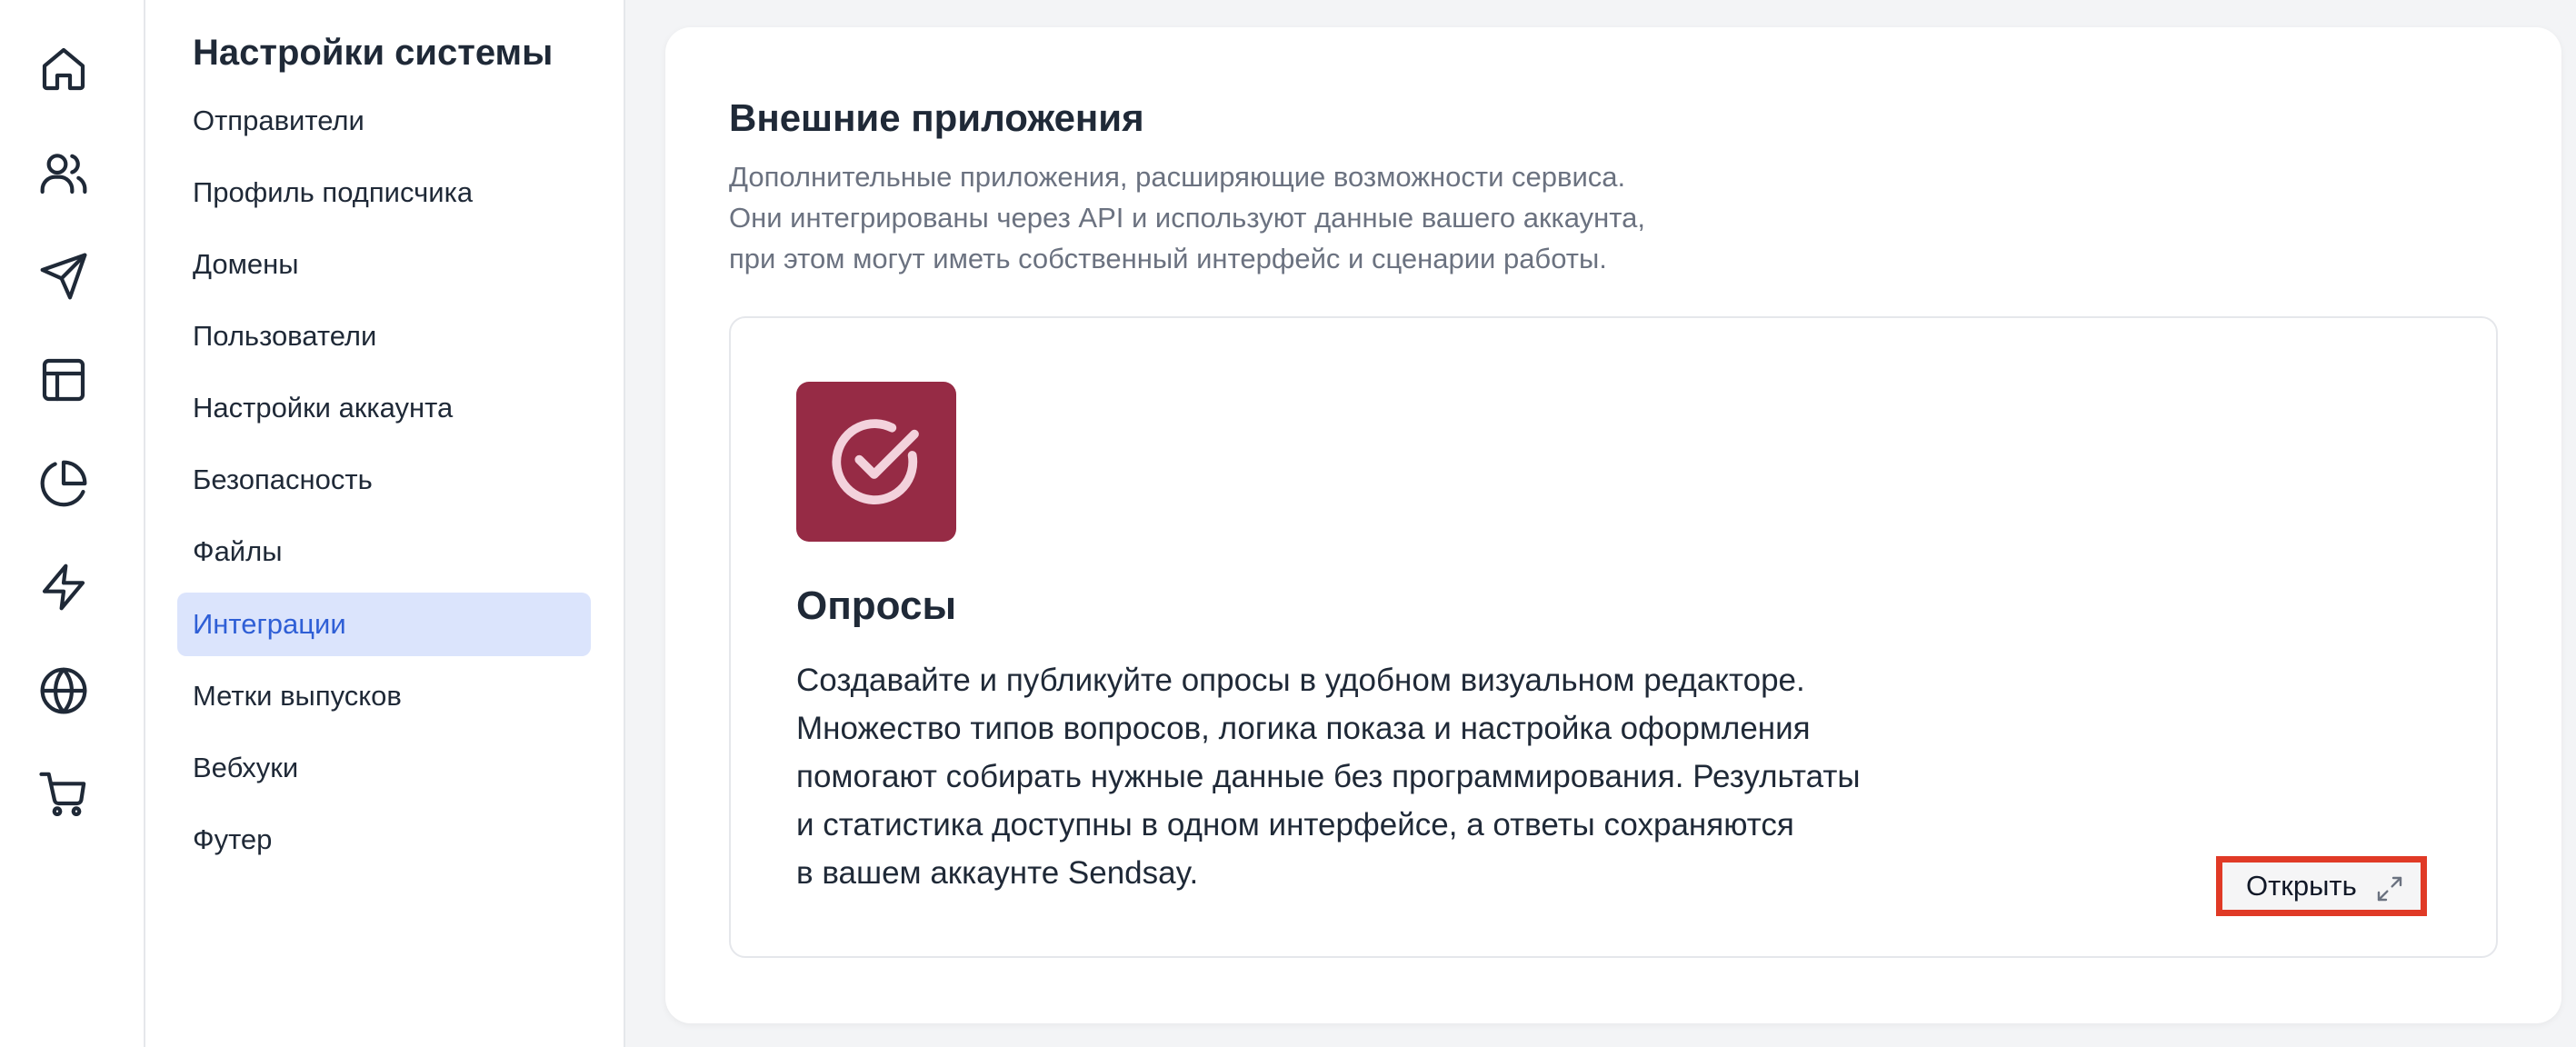 This screenshot has width=2576, height=1047. What do you see at coordinates (384, 768) in the screenshot?
I see `sidebar-item-webhooks: Вебхуки` at bounding box center [384, 768].